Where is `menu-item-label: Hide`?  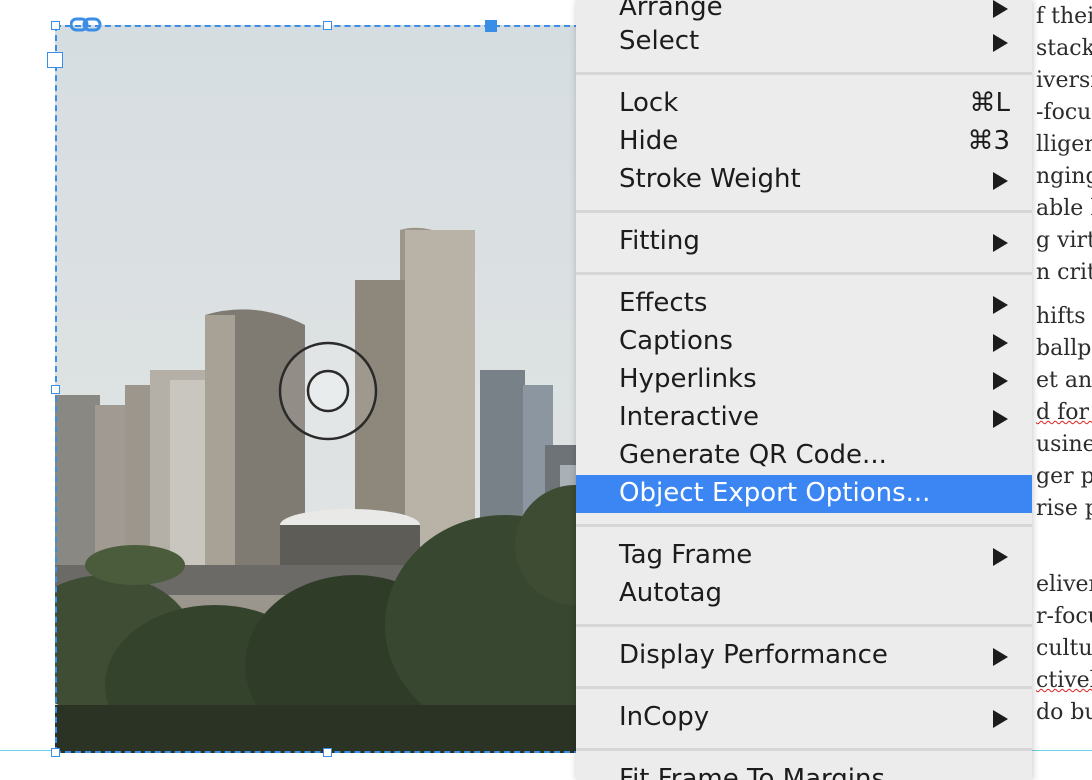
menu-item-label: Hide is located at coordinates (649, 141).